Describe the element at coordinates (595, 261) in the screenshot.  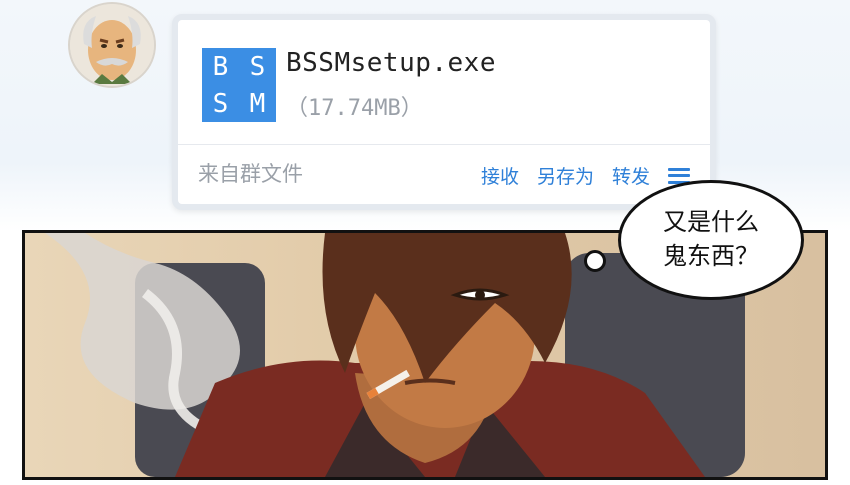
I see `thought-bubble-dot` at that location.